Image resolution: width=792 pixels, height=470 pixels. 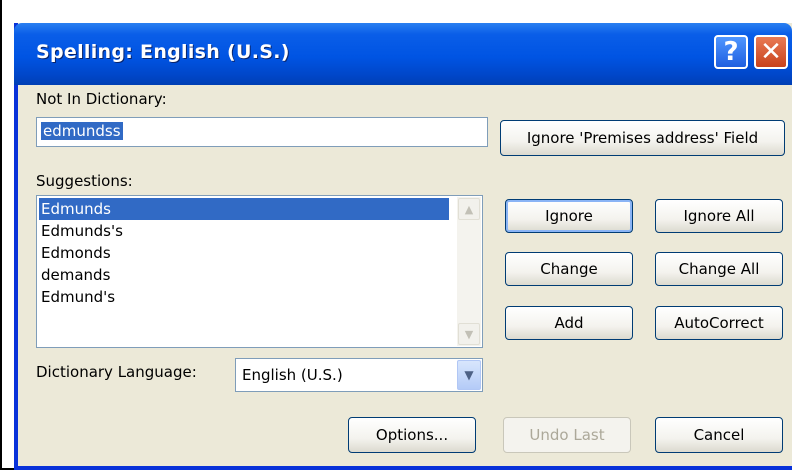 What do you see at coordinates (569, 216) in the screenshot?
I see `ignore-button: Ignore` at bounding box center [569, 216].